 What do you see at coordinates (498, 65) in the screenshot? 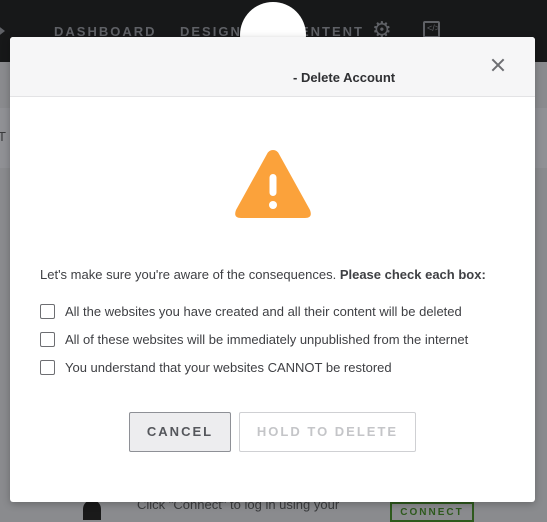
I see `close-icon` at bounding box center [498, 65].